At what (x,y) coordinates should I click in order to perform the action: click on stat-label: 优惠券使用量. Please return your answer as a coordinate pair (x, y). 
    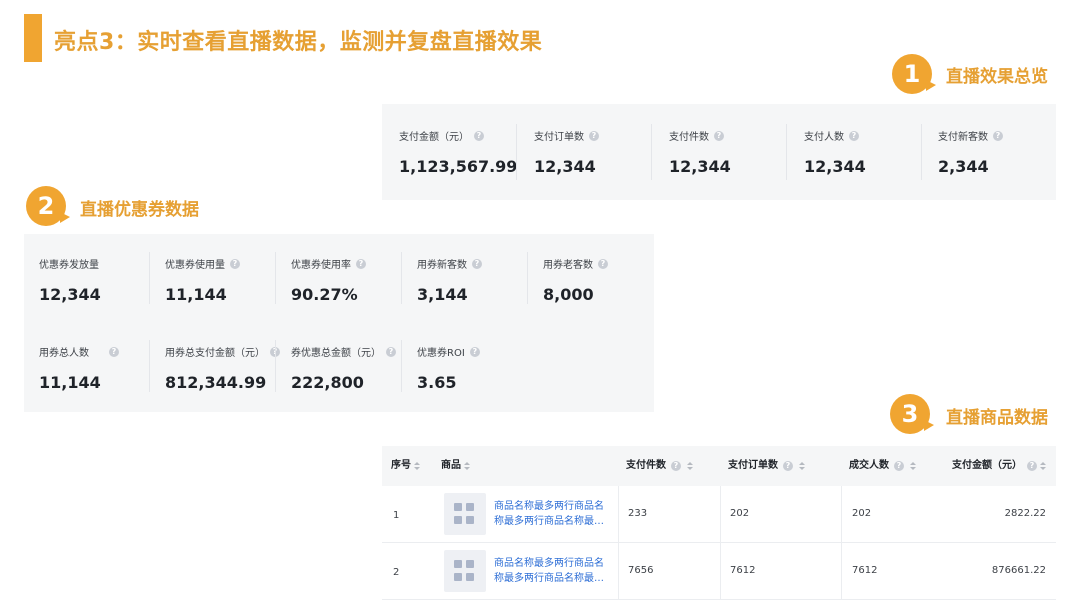
    Looking at the image, I should click on (195, 265).